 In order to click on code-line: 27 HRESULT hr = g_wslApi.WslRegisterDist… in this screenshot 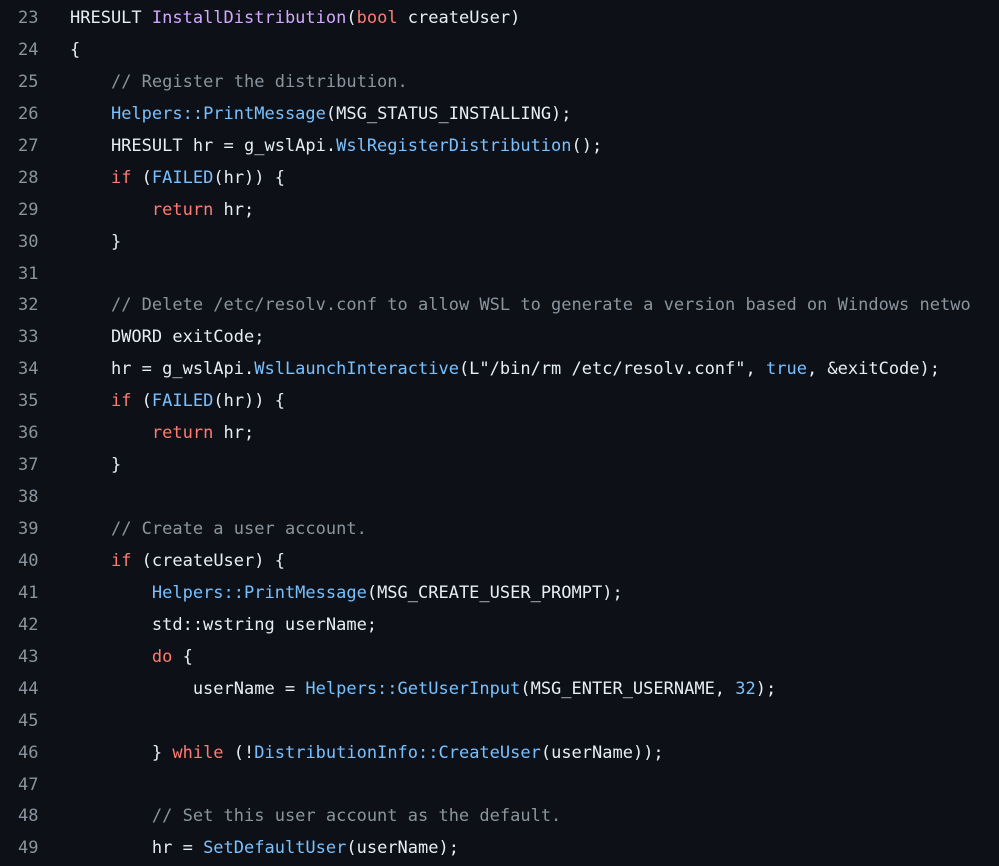, I will do `click(499, 147)`.